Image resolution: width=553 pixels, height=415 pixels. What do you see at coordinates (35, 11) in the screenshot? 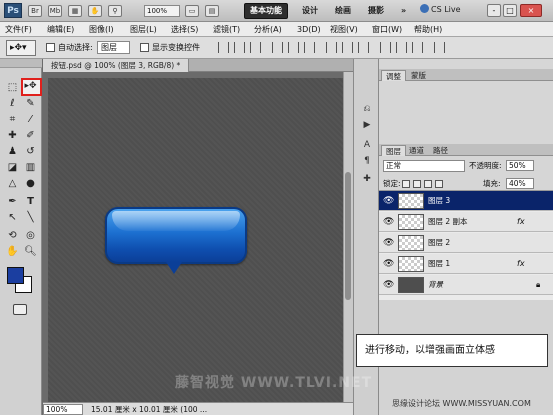
I see `bridge-icon: Br` at bounding box center [35, 11].